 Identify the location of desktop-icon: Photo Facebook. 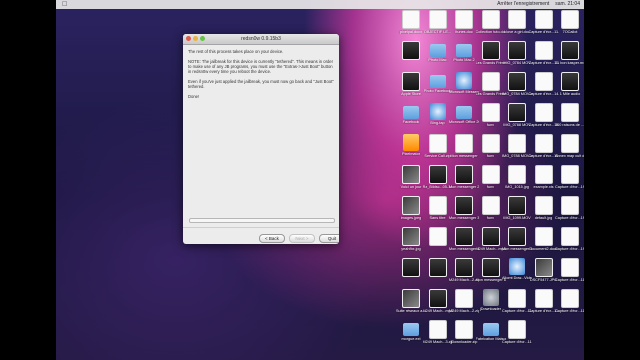
(438, 82).